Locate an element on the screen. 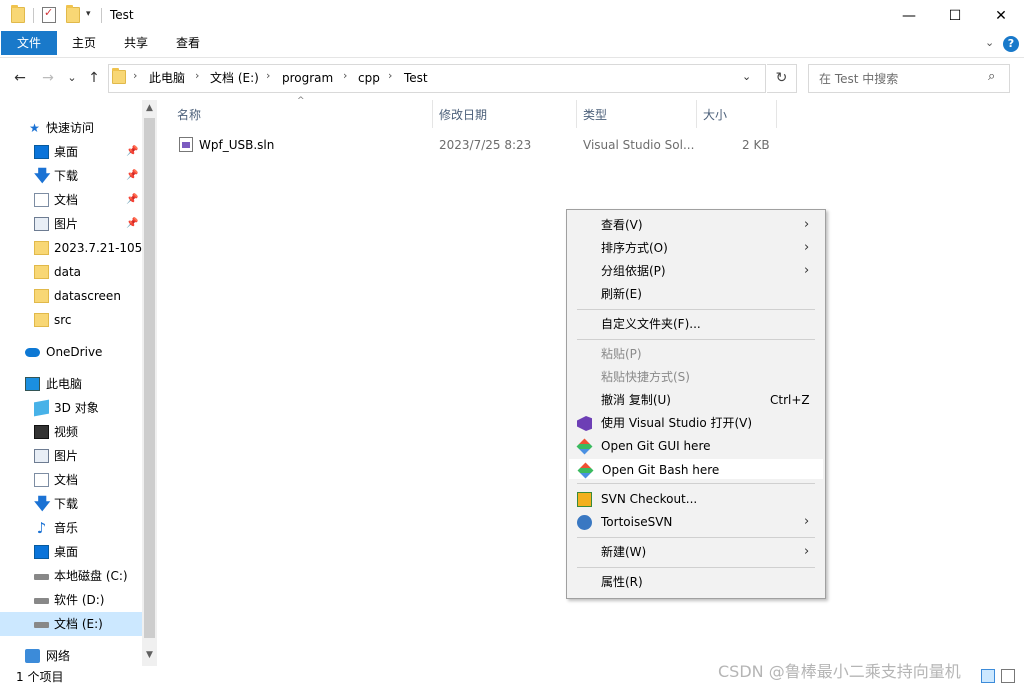 The width and height of the screenshot is (1024, 688). visual-studio-solution-file-icon is located at coordinates (186, 144).